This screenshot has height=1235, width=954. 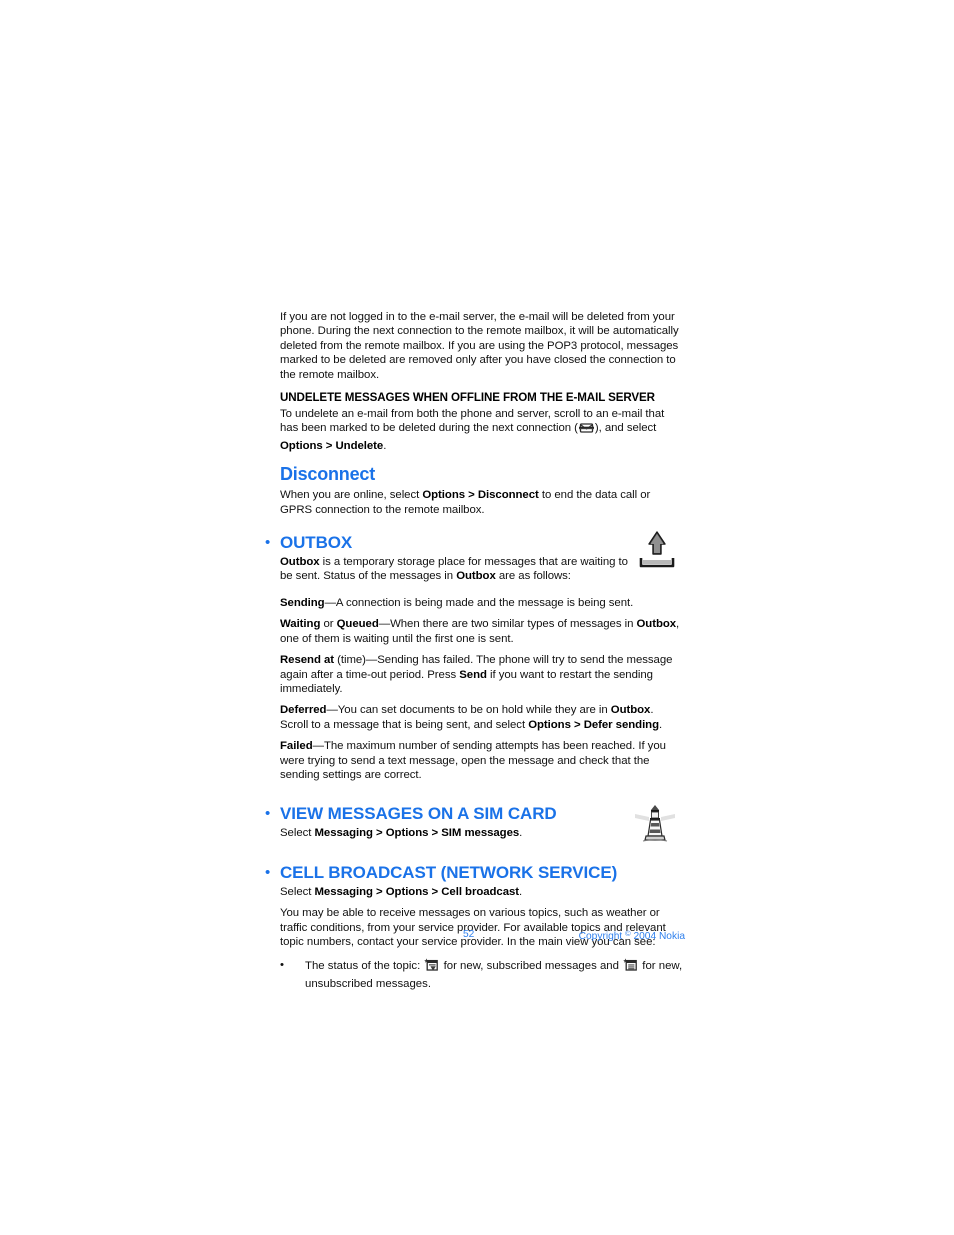 I want to click on sim-card-heading-row: • VIEW MESSAGES ON A SIM CARD, so click(x=472, y=813).